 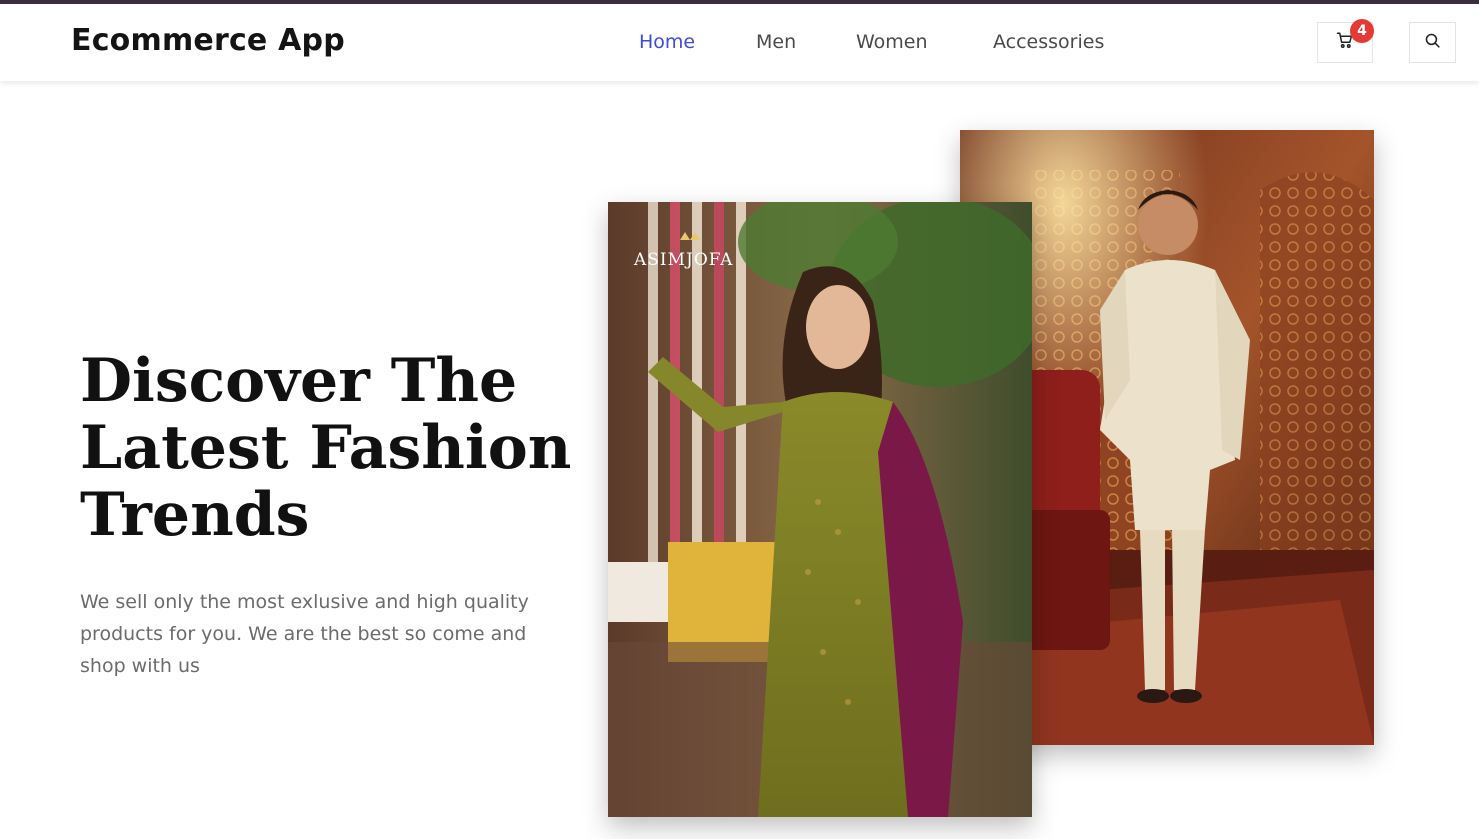 I want to click on search-icon, so click(x=1432, y=43).